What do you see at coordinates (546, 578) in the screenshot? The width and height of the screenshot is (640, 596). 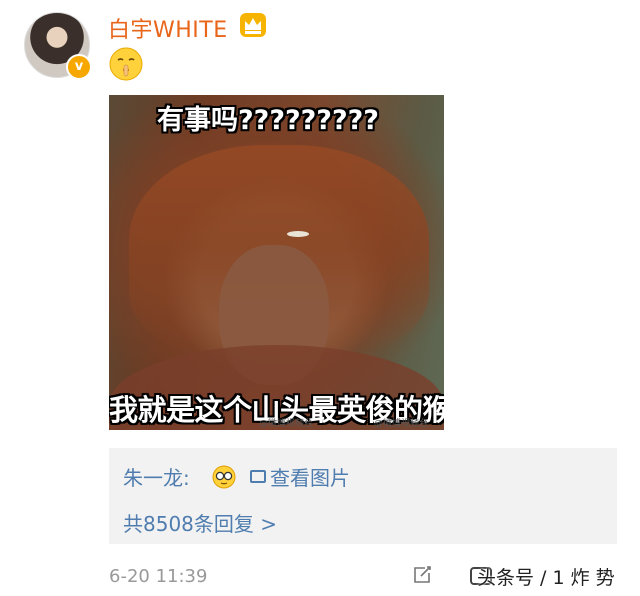 I see `source-watermark: 头条号 / 1 炸 势` at bounding box center [546, 578].